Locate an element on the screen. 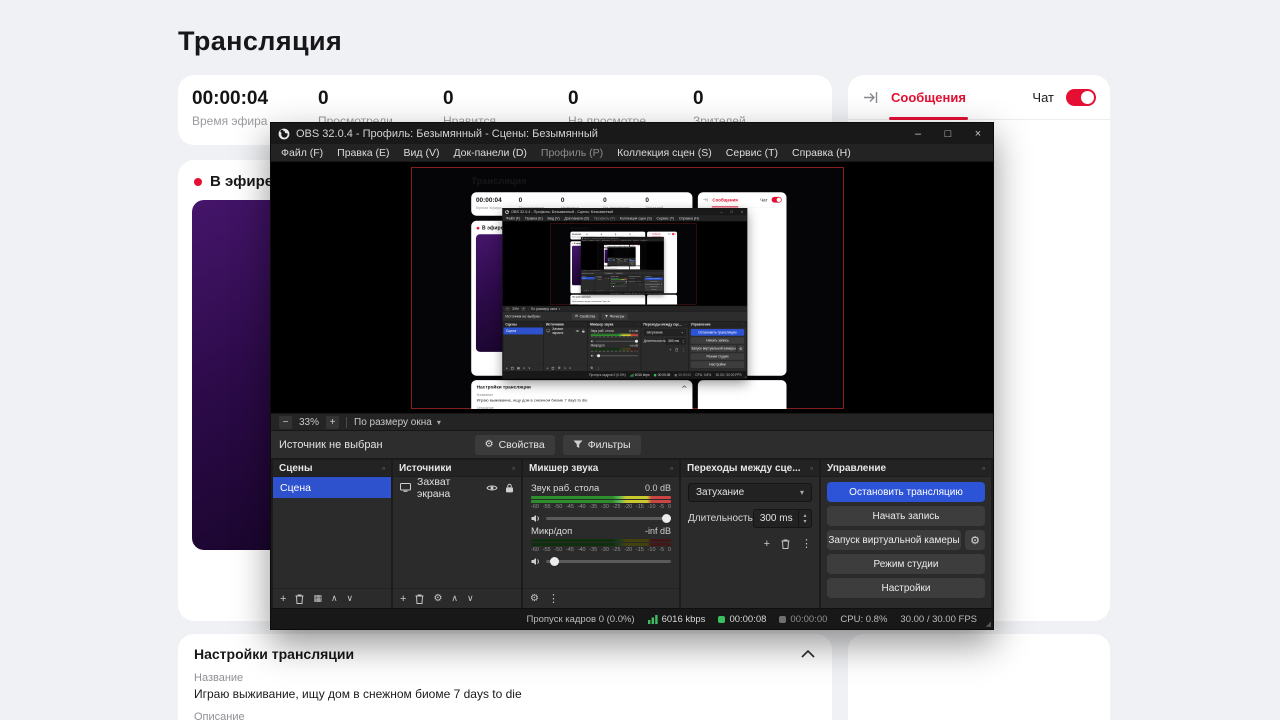 Image resolution: width=1280 pixels, height=720 pixels. visibility-eye-icon is located at coordinates (492, 488).